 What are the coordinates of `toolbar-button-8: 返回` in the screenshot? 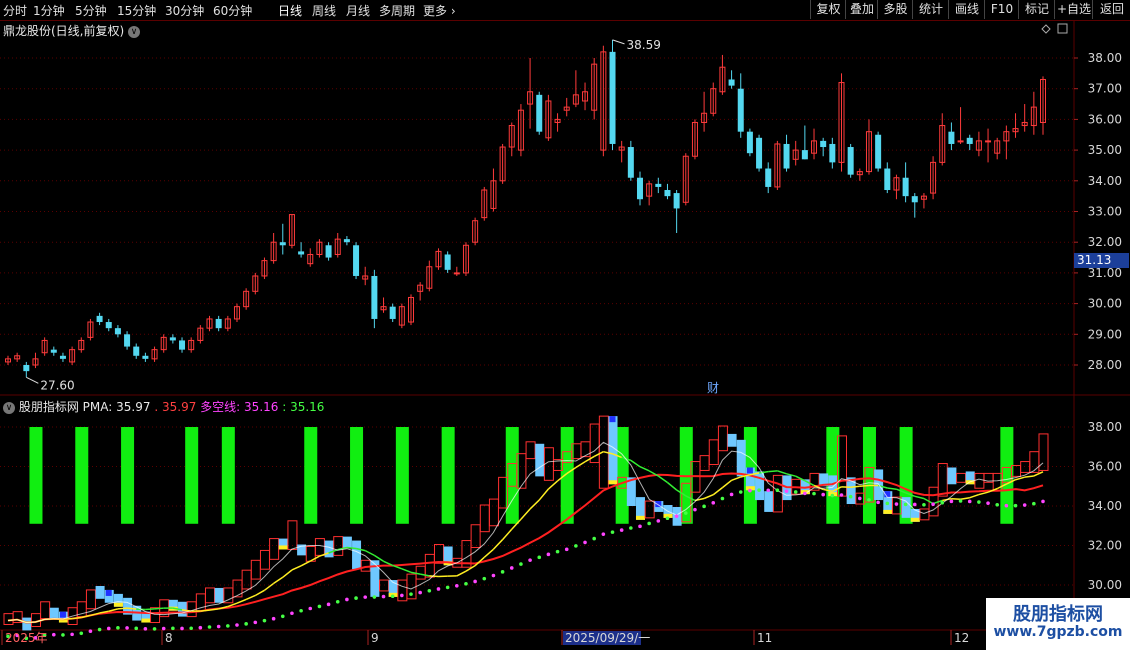 It's located at (1111, 9).